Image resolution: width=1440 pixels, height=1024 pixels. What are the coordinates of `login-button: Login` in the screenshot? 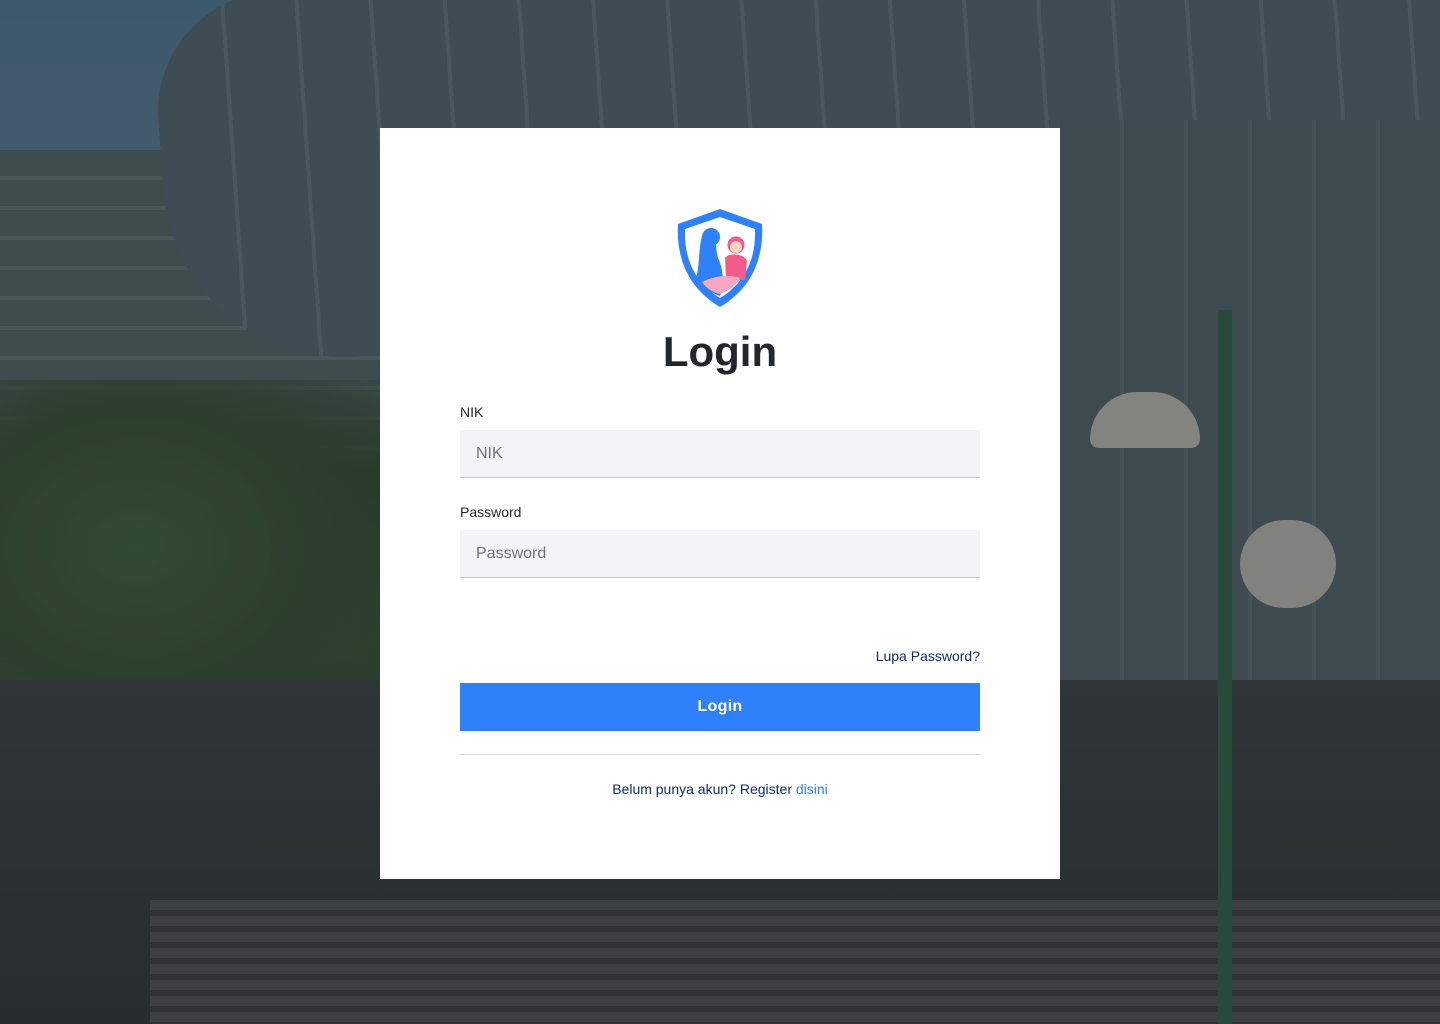 It's located at (720, 707).